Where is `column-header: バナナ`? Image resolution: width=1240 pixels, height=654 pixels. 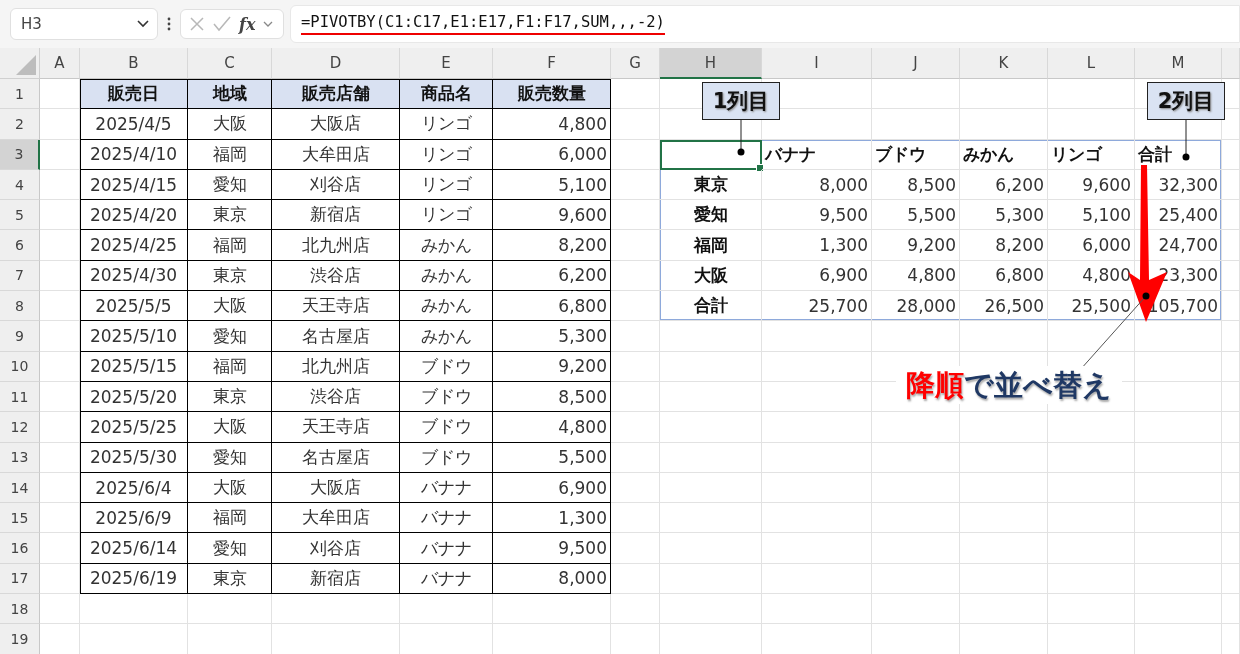 column-header: バナナ is located at coordinates (817, 154).